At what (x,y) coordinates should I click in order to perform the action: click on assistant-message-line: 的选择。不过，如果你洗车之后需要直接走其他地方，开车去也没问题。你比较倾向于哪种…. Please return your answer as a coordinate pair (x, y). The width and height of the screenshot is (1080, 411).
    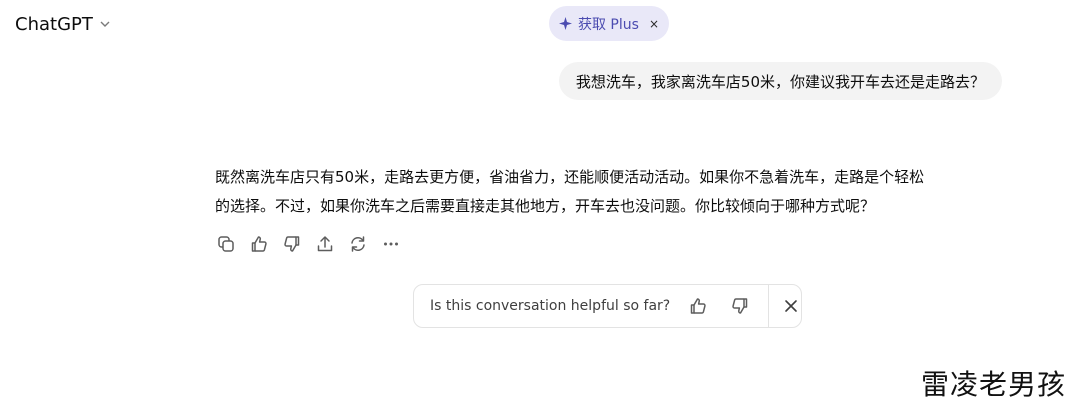
    Looking at the image, I should click on (545, 206).